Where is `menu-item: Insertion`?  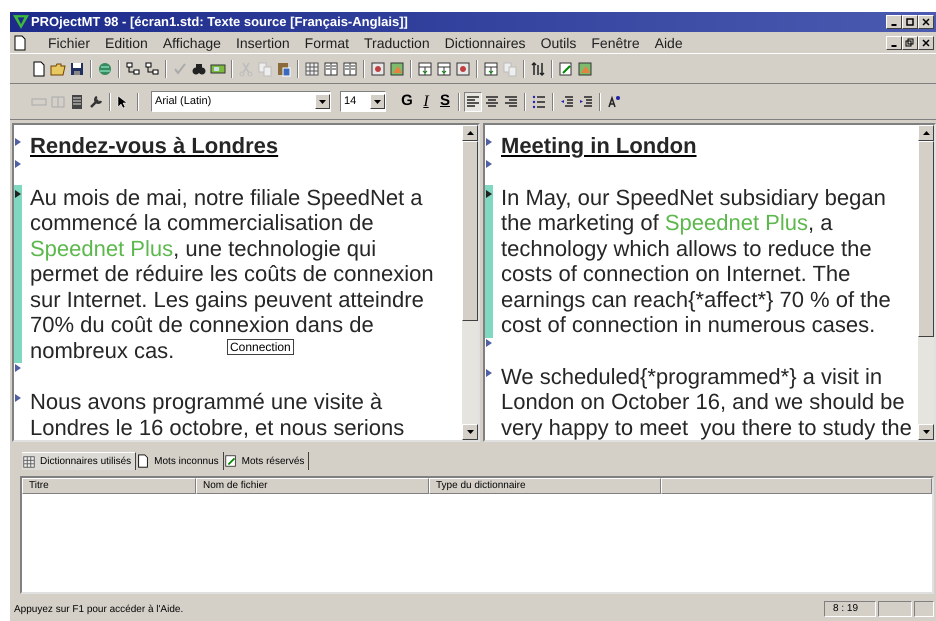 menu-item: Insertion is located at coordinates (262, 42).